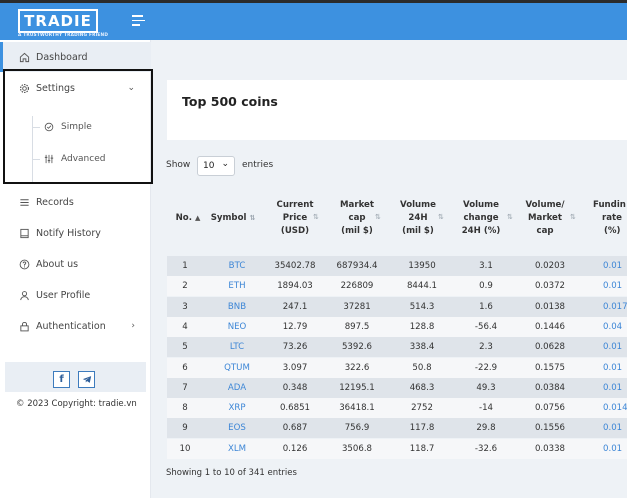 The width and height of the screenshot is (627, 498). I want to click on header-text: (%), so click(612, 231).